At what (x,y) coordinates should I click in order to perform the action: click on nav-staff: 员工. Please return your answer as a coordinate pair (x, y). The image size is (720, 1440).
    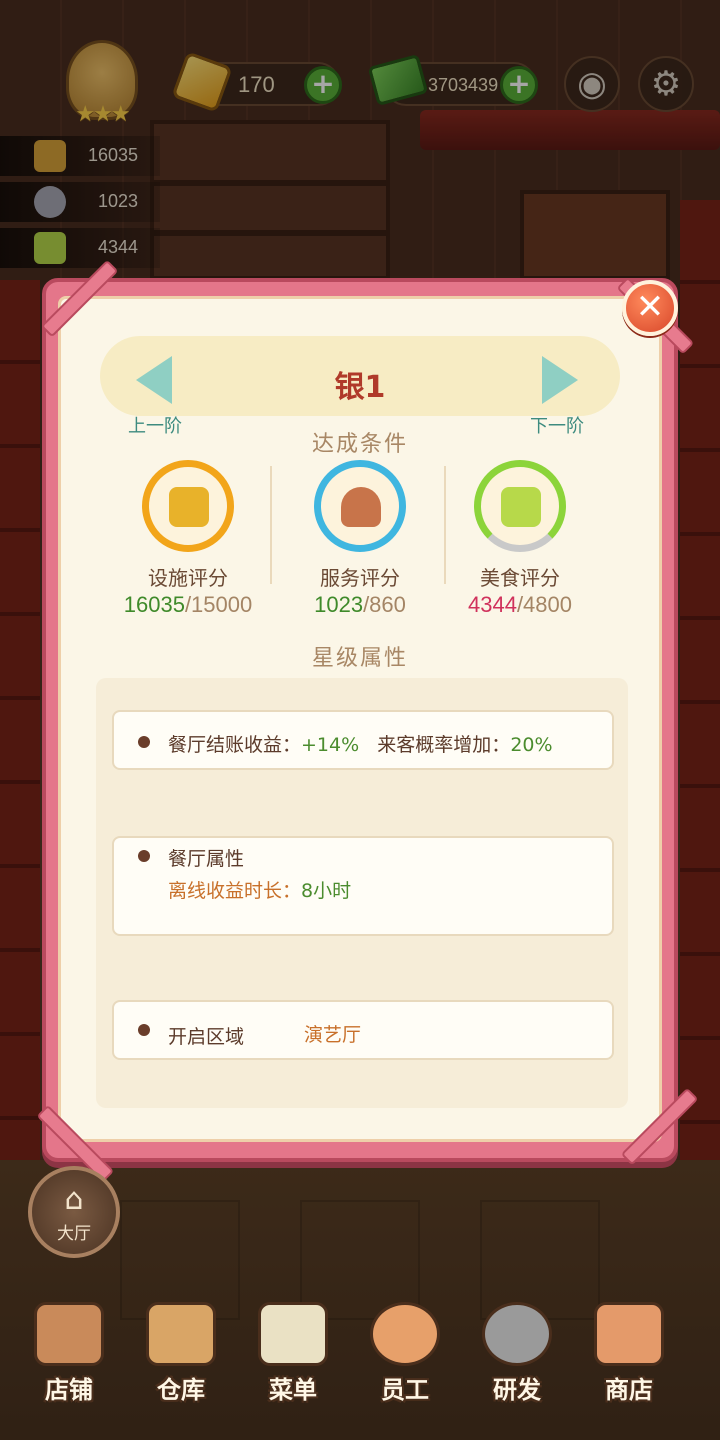
    Looking at the image, I should click on (405, 1356).